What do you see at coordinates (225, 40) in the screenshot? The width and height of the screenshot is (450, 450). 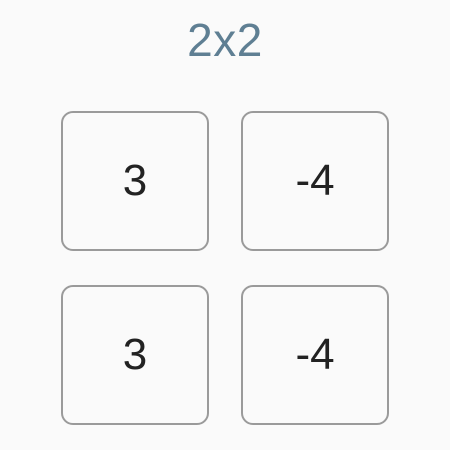 I see `matrix-size-title: 2x2` at bounding box center [225, 40].